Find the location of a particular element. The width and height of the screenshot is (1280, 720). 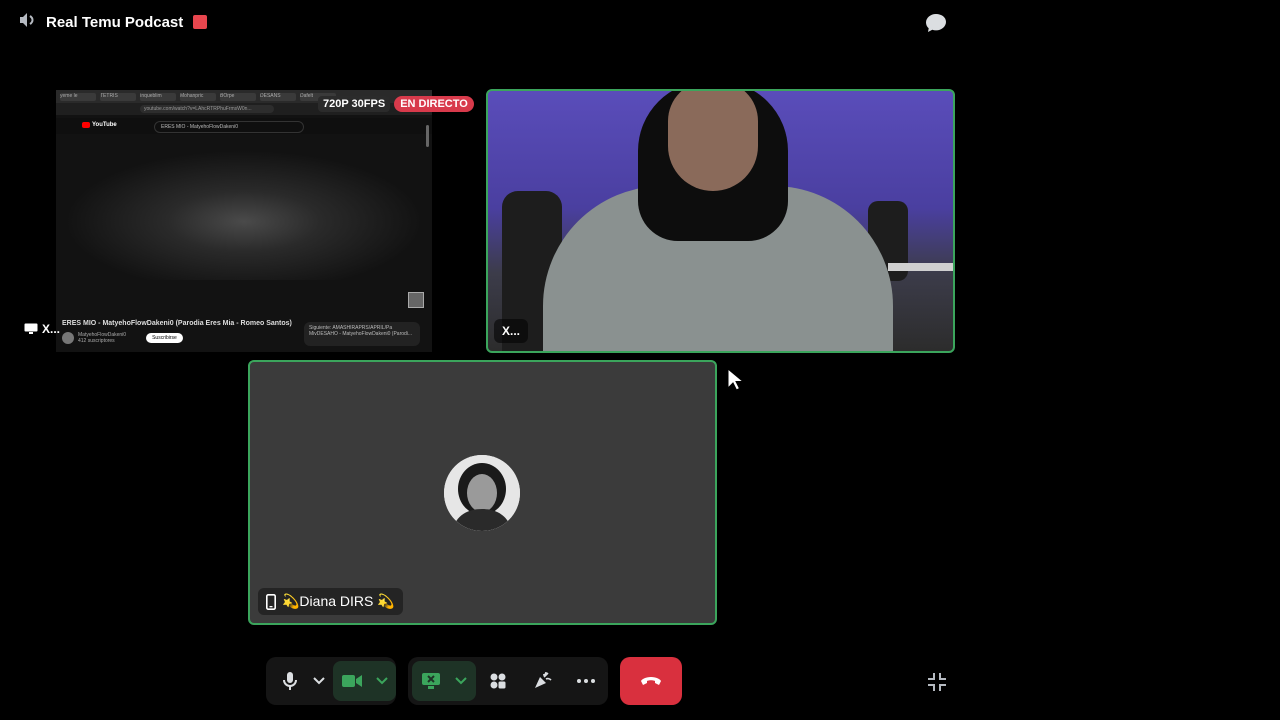

audio-options-button is located at coordinates (319, 681).